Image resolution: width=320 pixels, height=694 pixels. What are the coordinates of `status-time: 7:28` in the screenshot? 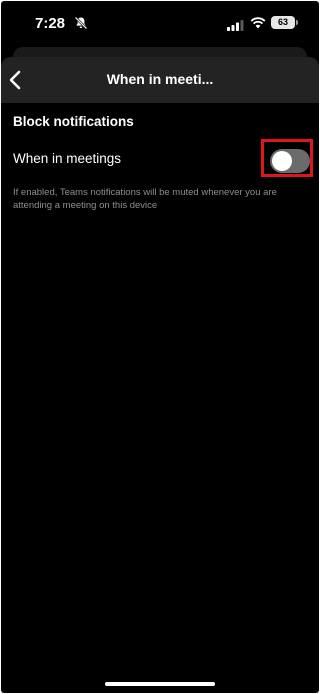 It's located at (50, 23).